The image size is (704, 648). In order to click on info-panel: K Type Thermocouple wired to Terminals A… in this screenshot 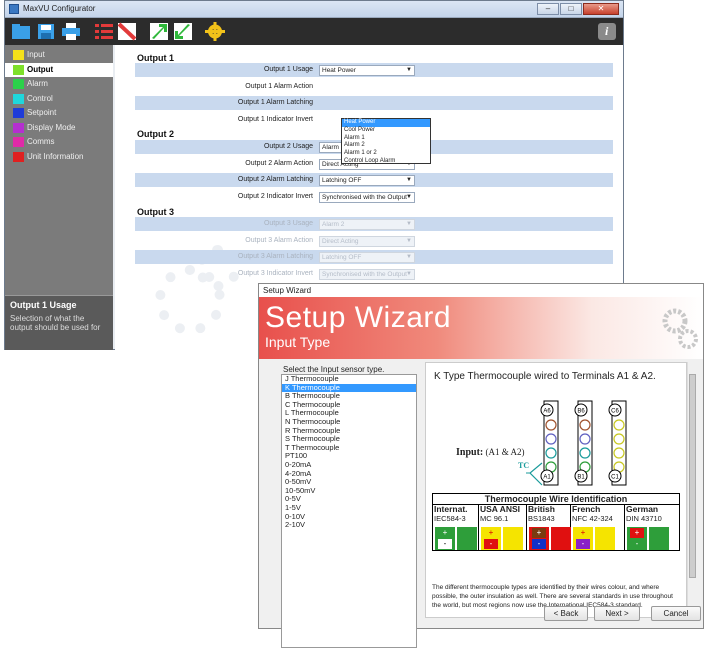, I will do `click(556, 490)`.